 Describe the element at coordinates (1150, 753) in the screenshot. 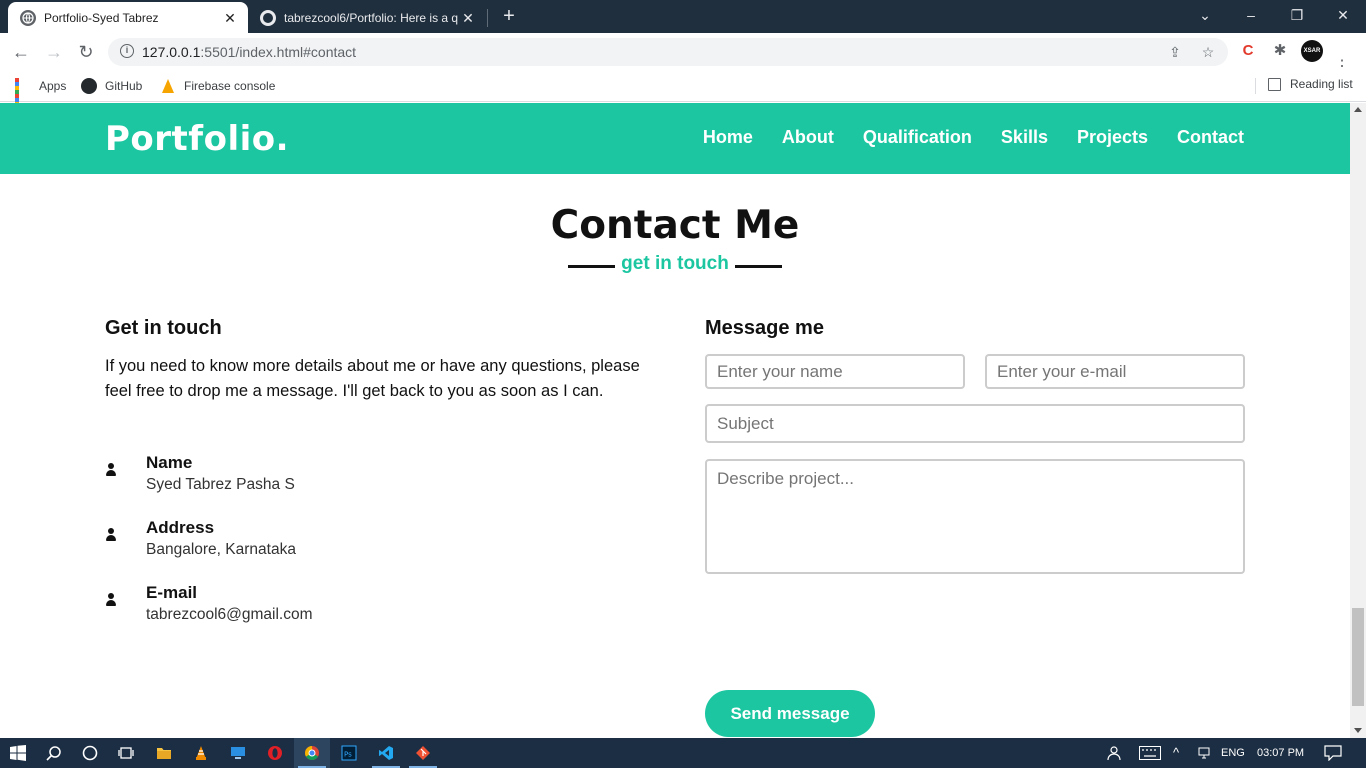

I see `keyboard-icon` at that location.